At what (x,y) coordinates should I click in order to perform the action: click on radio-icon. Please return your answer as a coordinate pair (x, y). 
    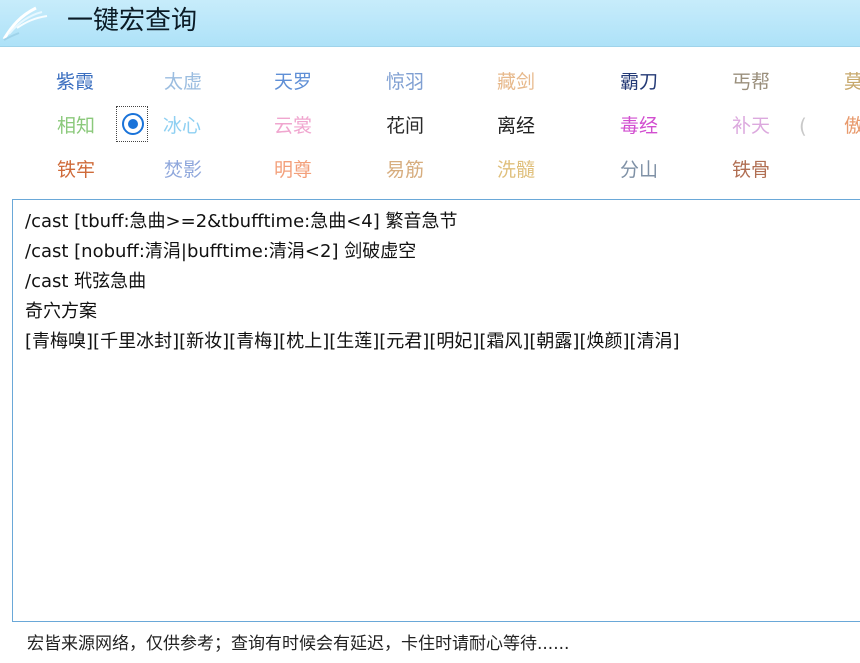
    Looking at the image, I should click on (133, 124).